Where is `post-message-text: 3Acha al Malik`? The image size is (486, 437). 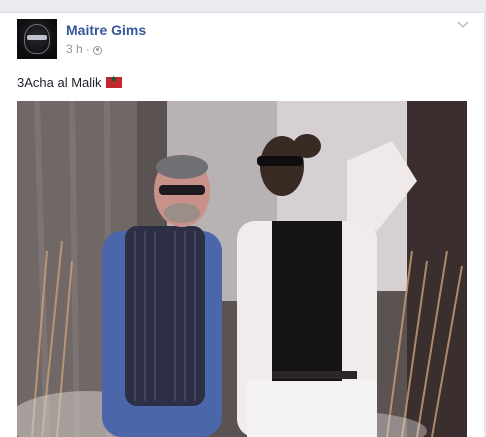 post-message-text: 3Acha al Malik is located at coordinates (59, 82).